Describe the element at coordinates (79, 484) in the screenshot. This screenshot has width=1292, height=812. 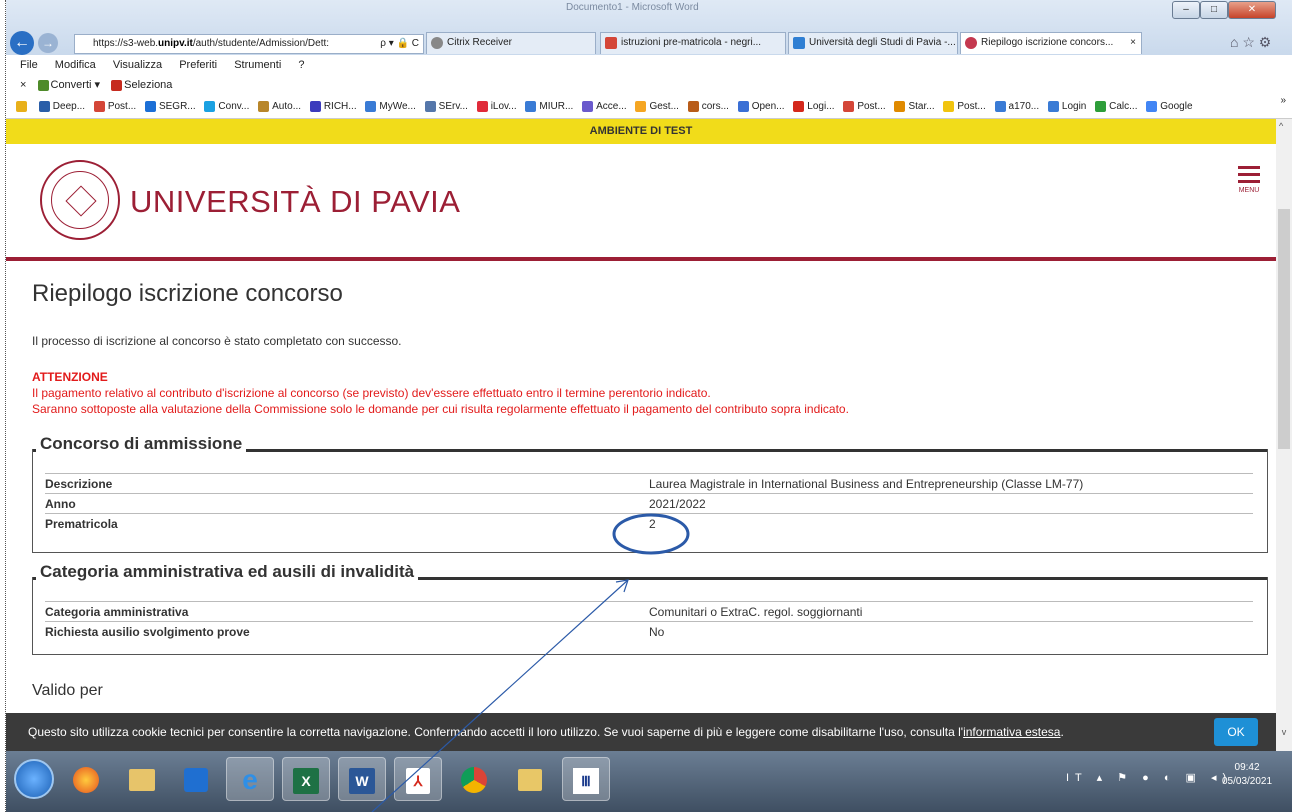
I see `row-key: Descrizione` at that location.